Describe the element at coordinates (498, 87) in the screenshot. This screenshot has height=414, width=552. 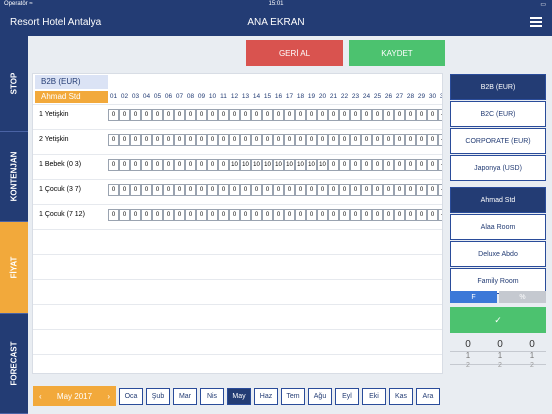
I see `price-type-button: B2B (EUR)` at that location.